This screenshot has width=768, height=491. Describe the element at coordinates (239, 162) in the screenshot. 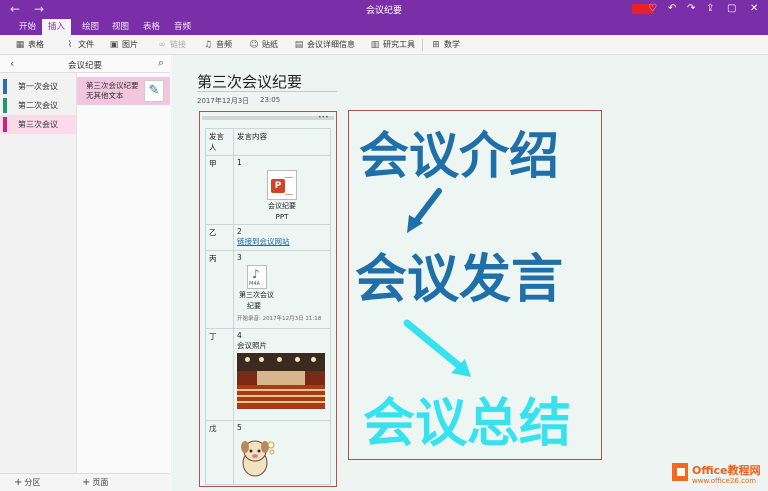

I see `item-number: 1` at that location.